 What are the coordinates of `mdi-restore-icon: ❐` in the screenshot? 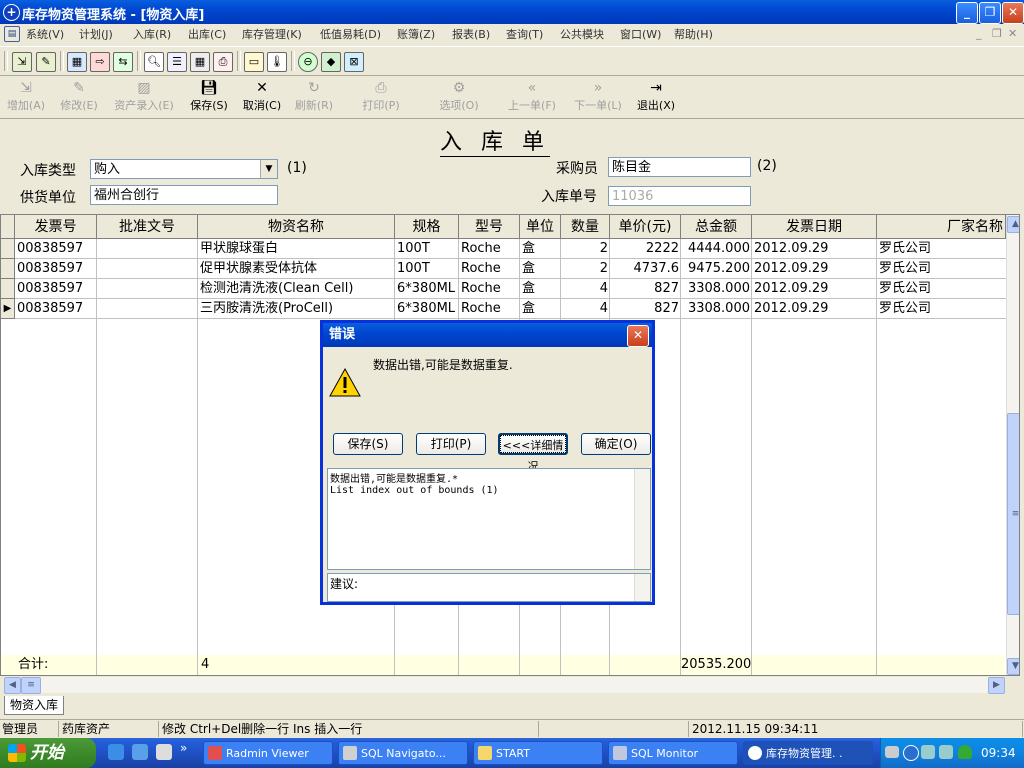 It's located at (997, 33).